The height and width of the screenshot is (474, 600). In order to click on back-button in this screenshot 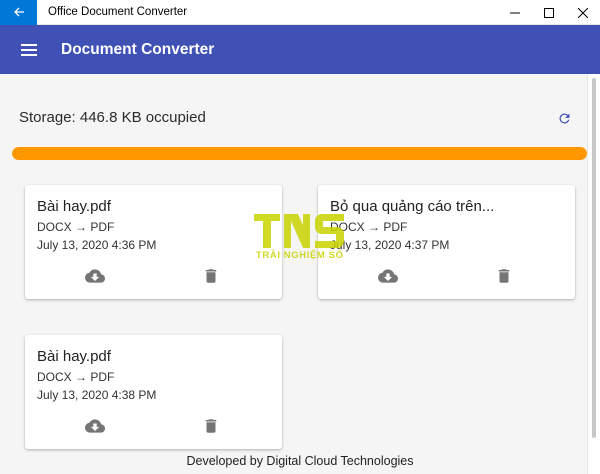, I will do `click(18, 12)`.